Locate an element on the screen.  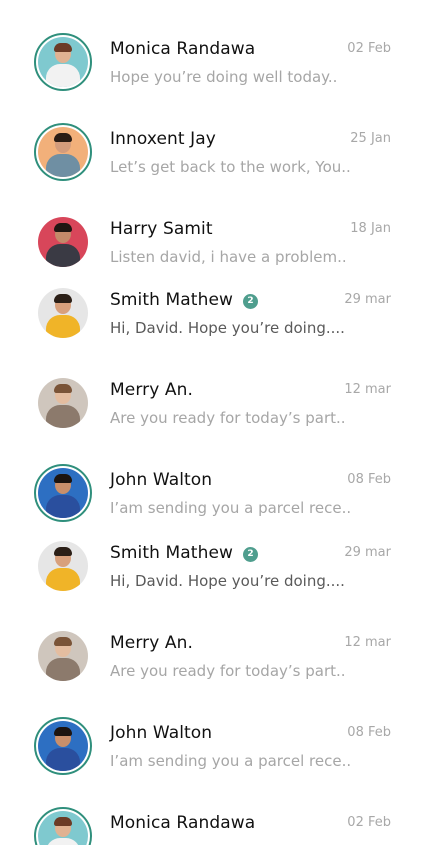
conversation-row: Monica Randawa 02 Feb is located at coordinates (213, 820).